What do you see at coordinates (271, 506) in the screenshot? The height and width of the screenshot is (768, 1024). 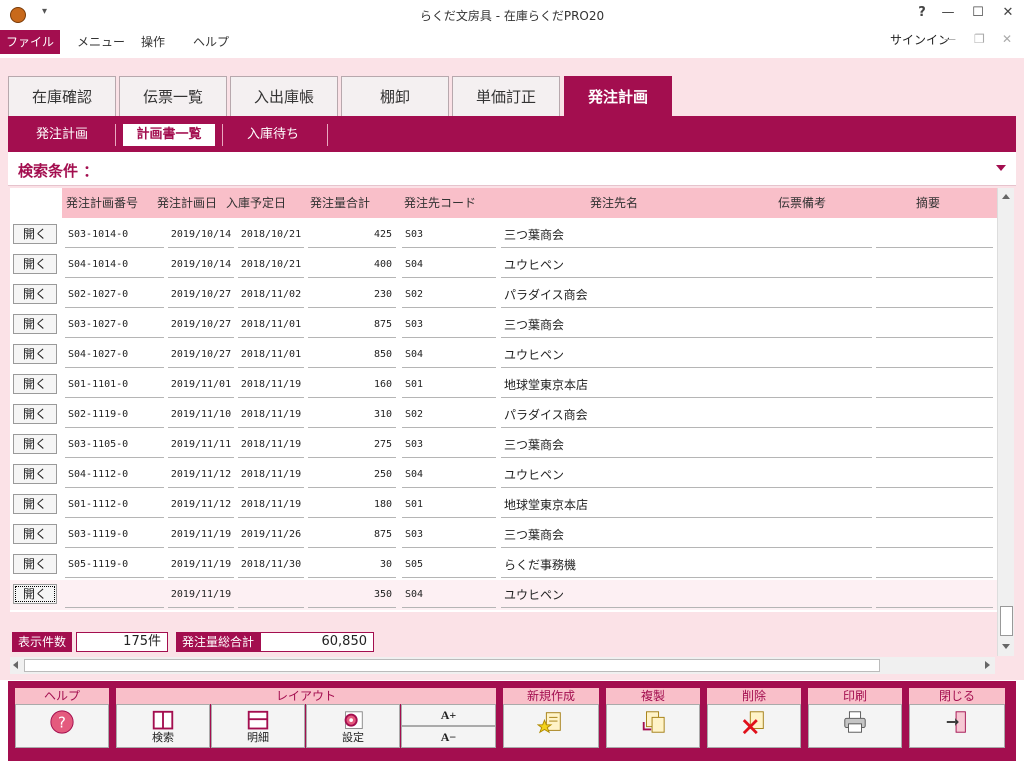 I see `cell-arrival-date: 2018/11/19` at bounding box center [271, 506].